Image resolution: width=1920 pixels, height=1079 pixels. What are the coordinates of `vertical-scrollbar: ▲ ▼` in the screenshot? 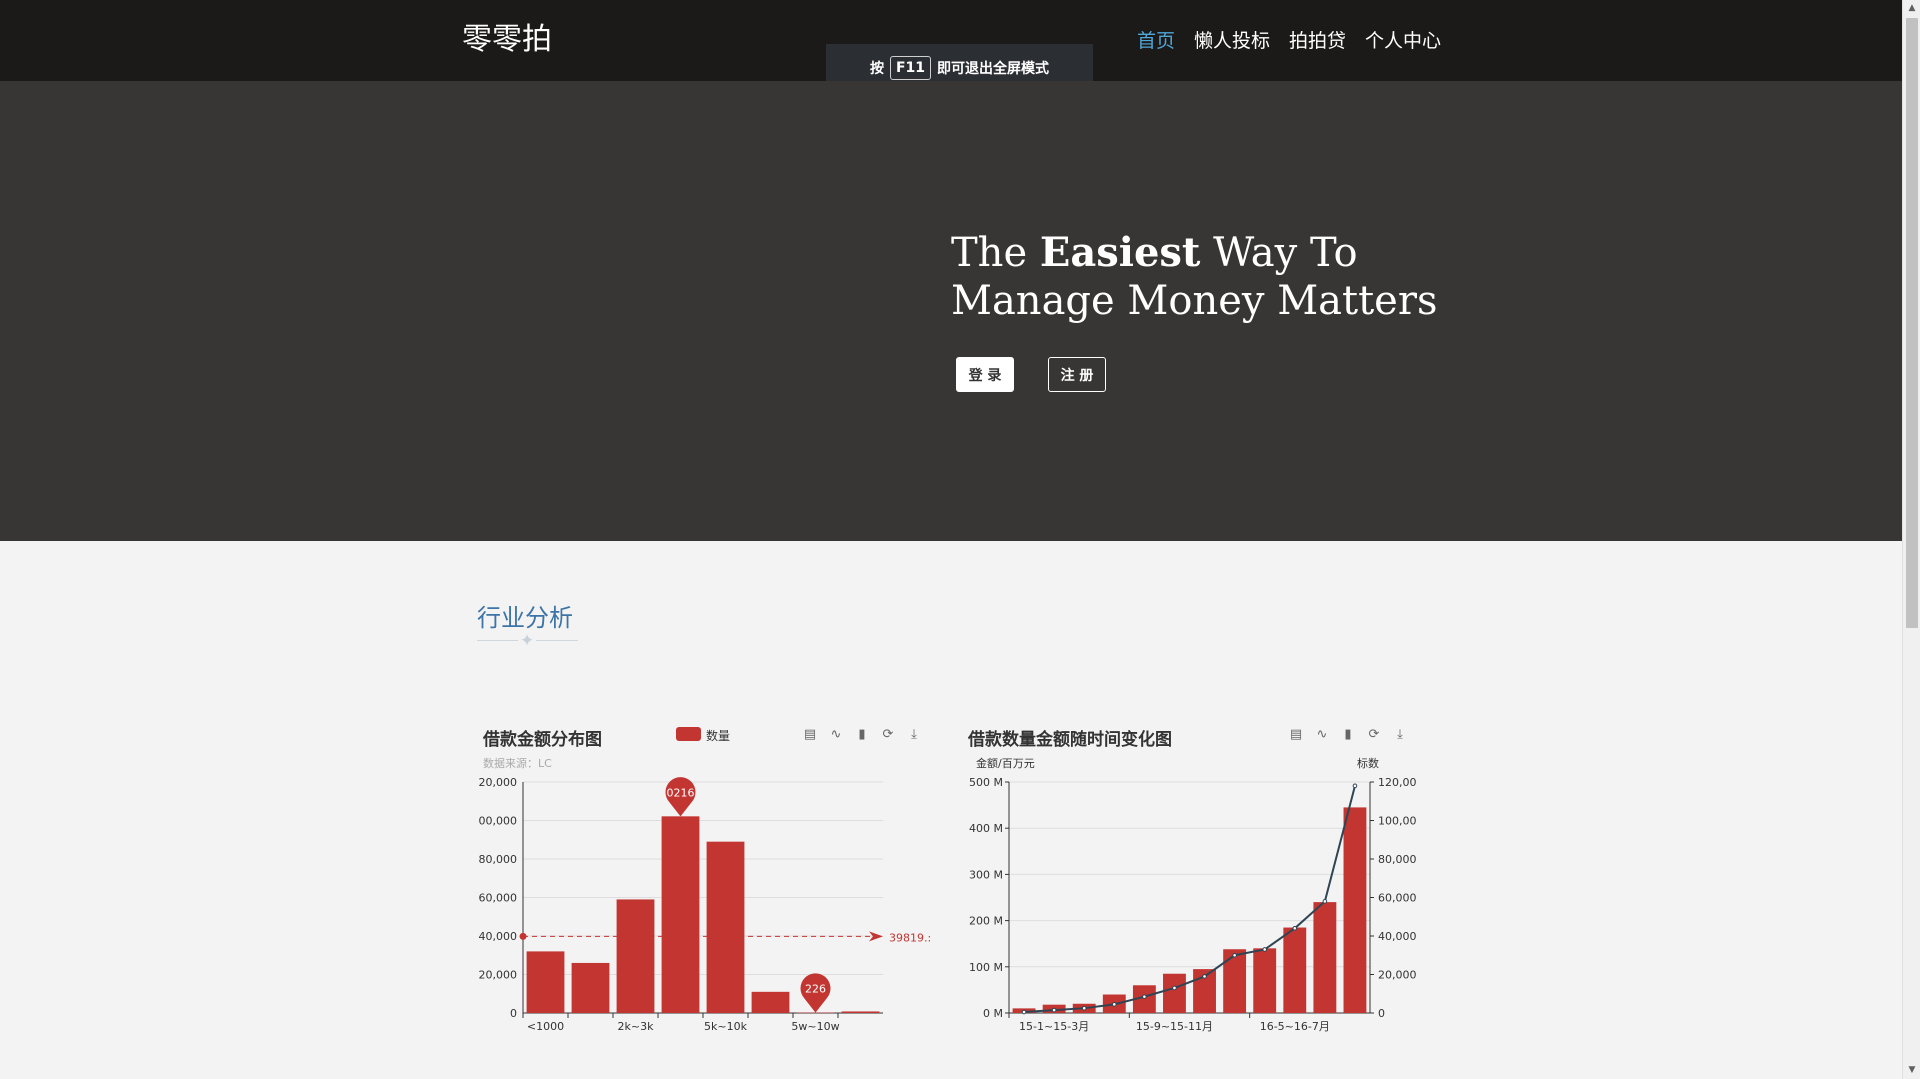 It's located at (1911, 539).